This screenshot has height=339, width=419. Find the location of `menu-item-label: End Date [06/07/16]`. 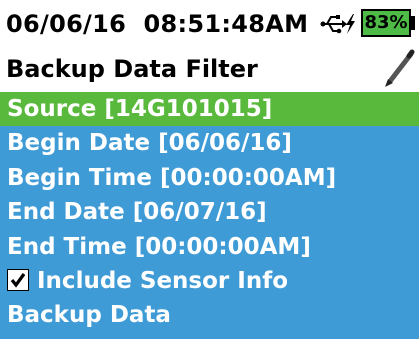

menu-item-label: End Date [06/07/16] is located at coordinates (137, 212).